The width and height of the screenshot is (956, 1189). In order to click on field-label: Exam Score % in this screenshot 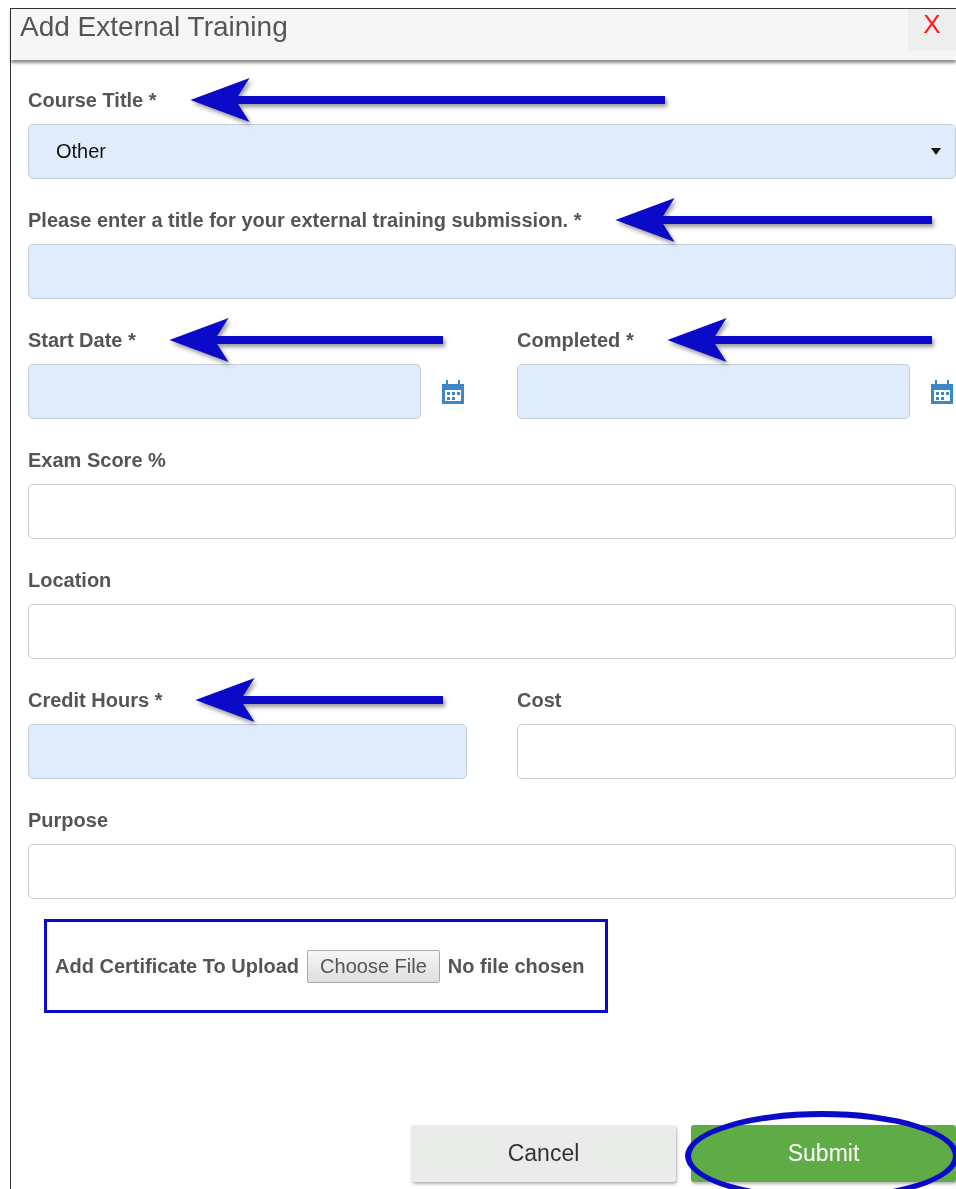, I will do `click(97, 460)`.